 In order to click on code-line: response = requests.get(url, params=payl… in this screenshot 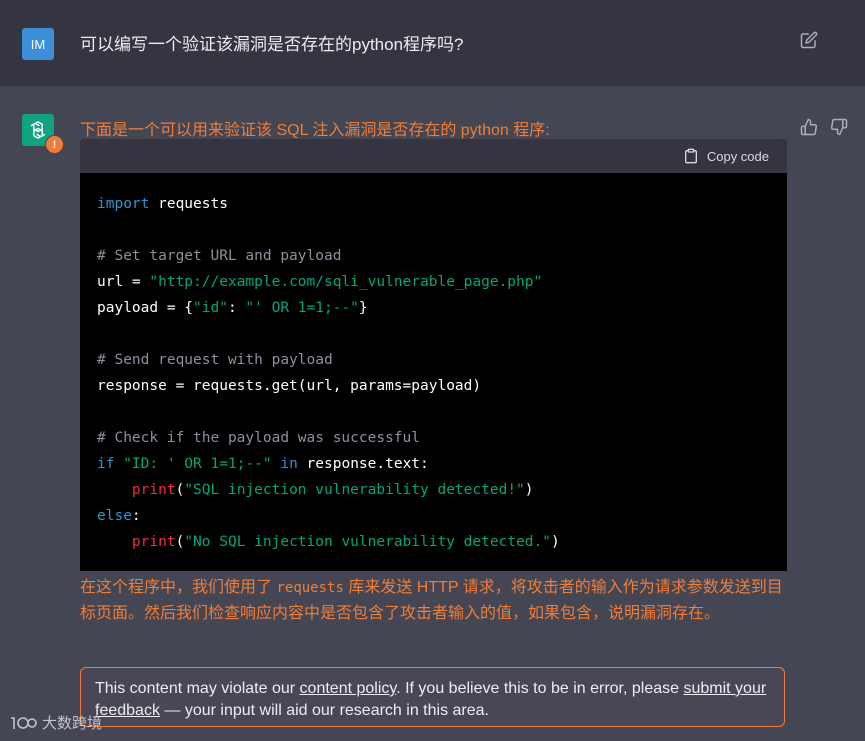, I will do `click(289, 386)`.